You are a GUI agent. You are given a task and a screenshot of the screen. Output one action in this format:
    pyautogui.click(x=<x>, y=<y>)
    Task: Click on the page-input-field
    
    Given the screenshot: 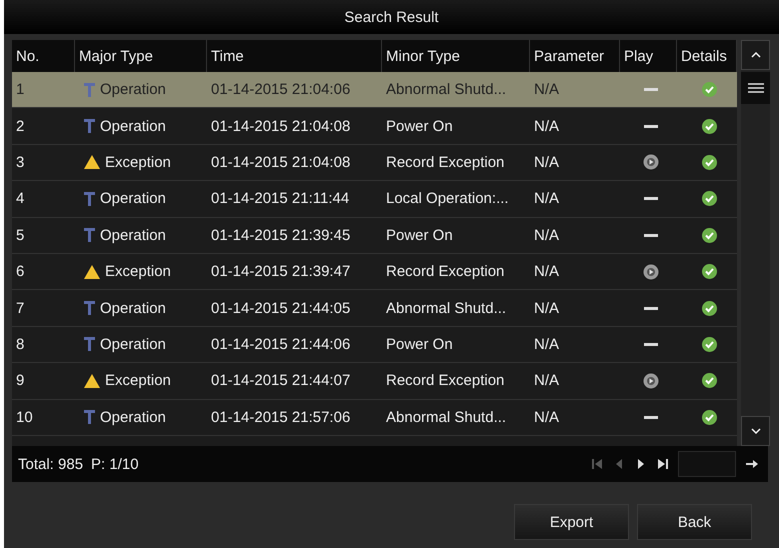 What is the action you would take?
    pyautogui.click(x=707, y=464)
    